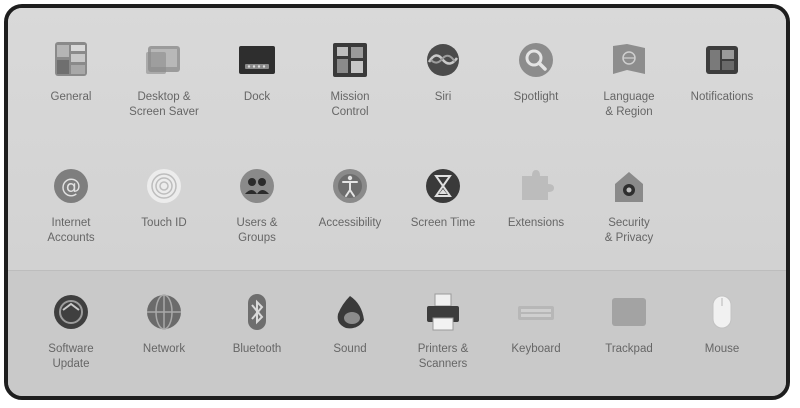 The width and height of the screenshot is (800, 408). What do you see at coordinates (350, 104) in the screenshot?
I see `pref-label: Mission Control` at bounding box center [350, 104].